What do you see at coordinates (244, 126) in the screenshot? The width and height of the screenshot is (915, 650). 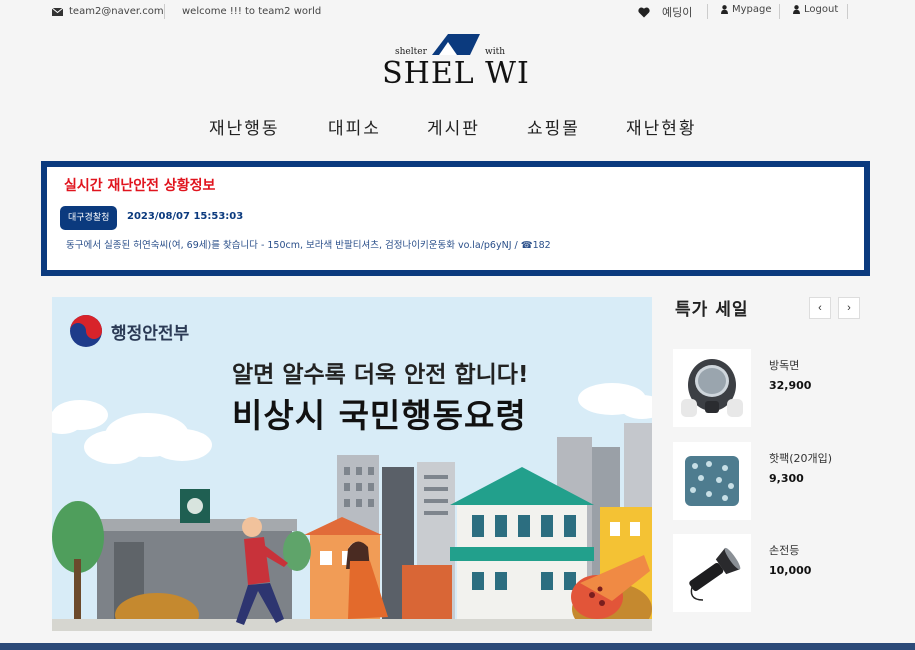 I see `nav-item-disaster-actions: 재난행동` at bounding box center [244, 126].